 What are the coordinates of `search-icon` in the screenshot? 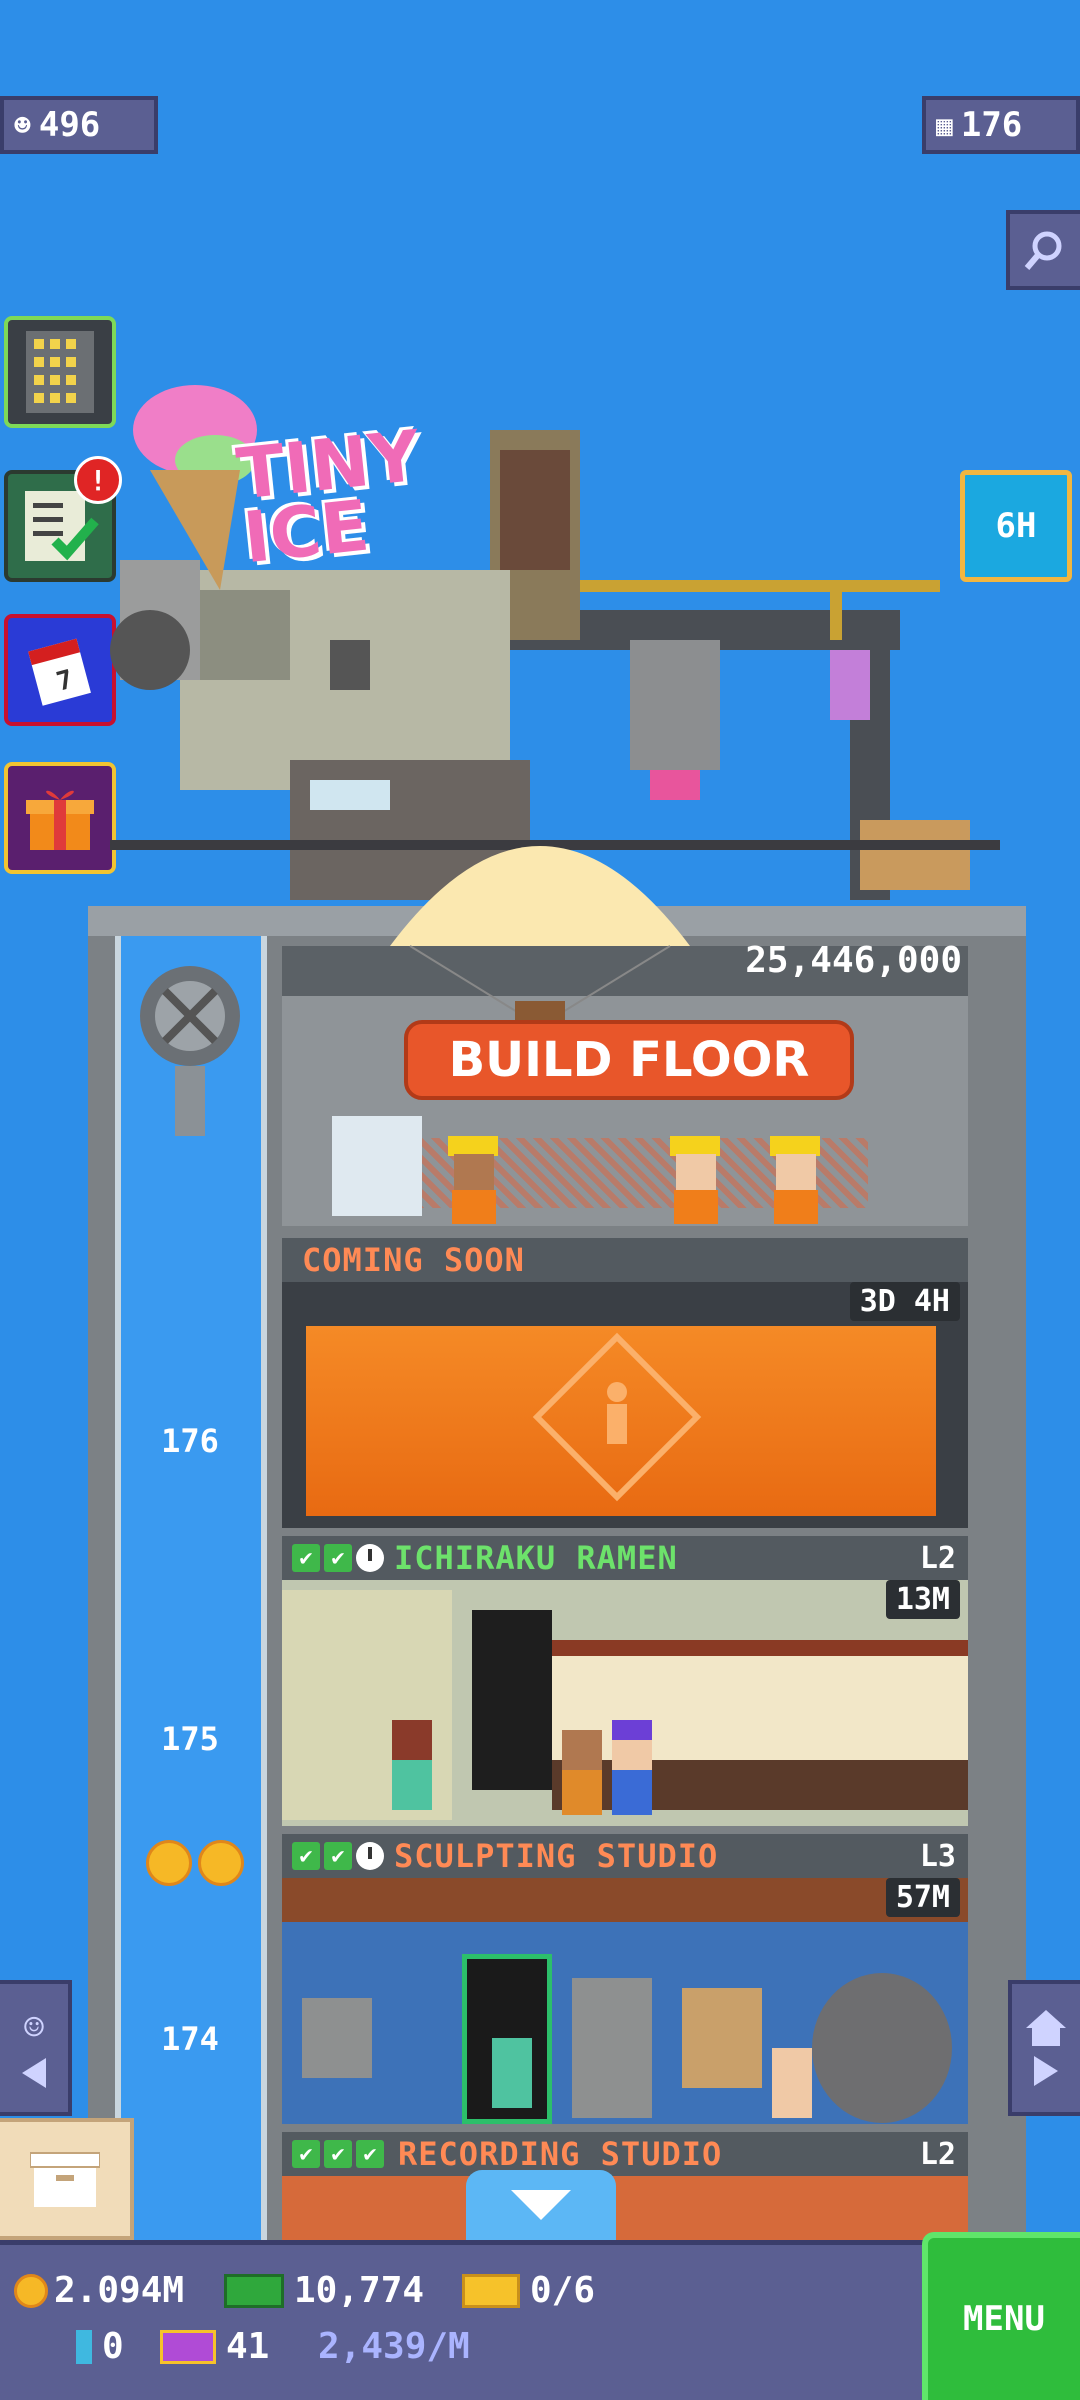 It's located at (1043, 250).